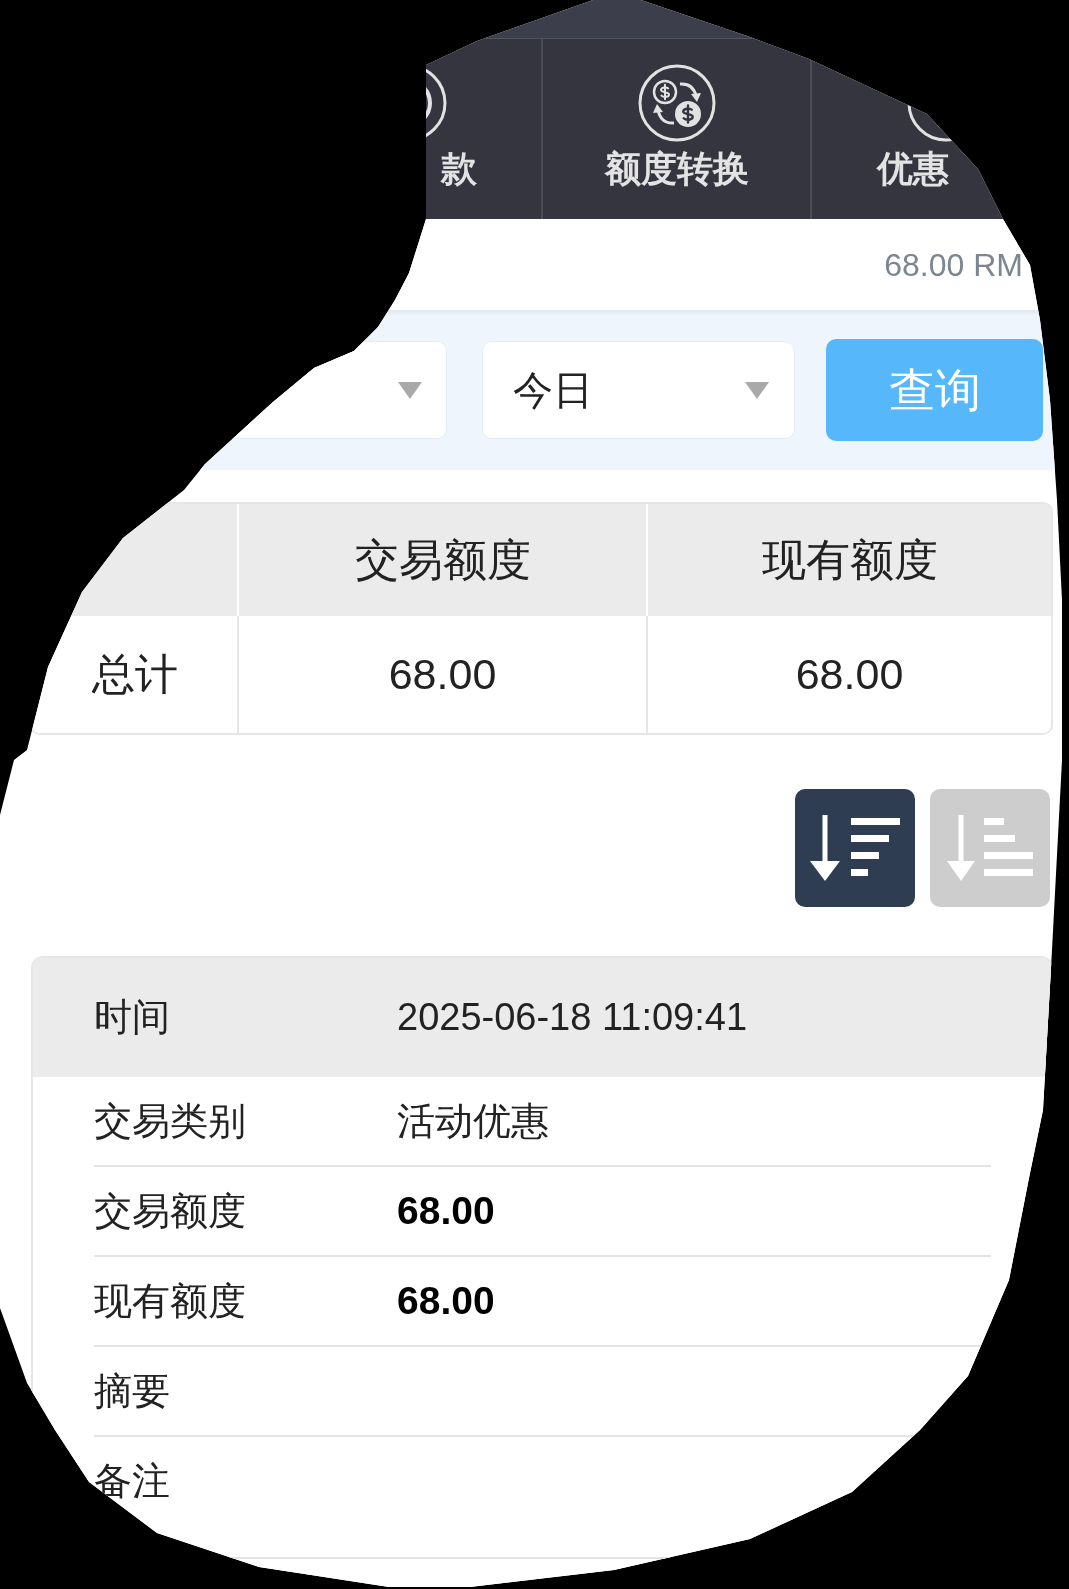 Image resolution: width=1069 pixels, height=1589 pixels. What do you see at coordinates (953, 265) in the screenshot?
I see `balance-text: 68.00 RM` at bounding box center [953, 265].